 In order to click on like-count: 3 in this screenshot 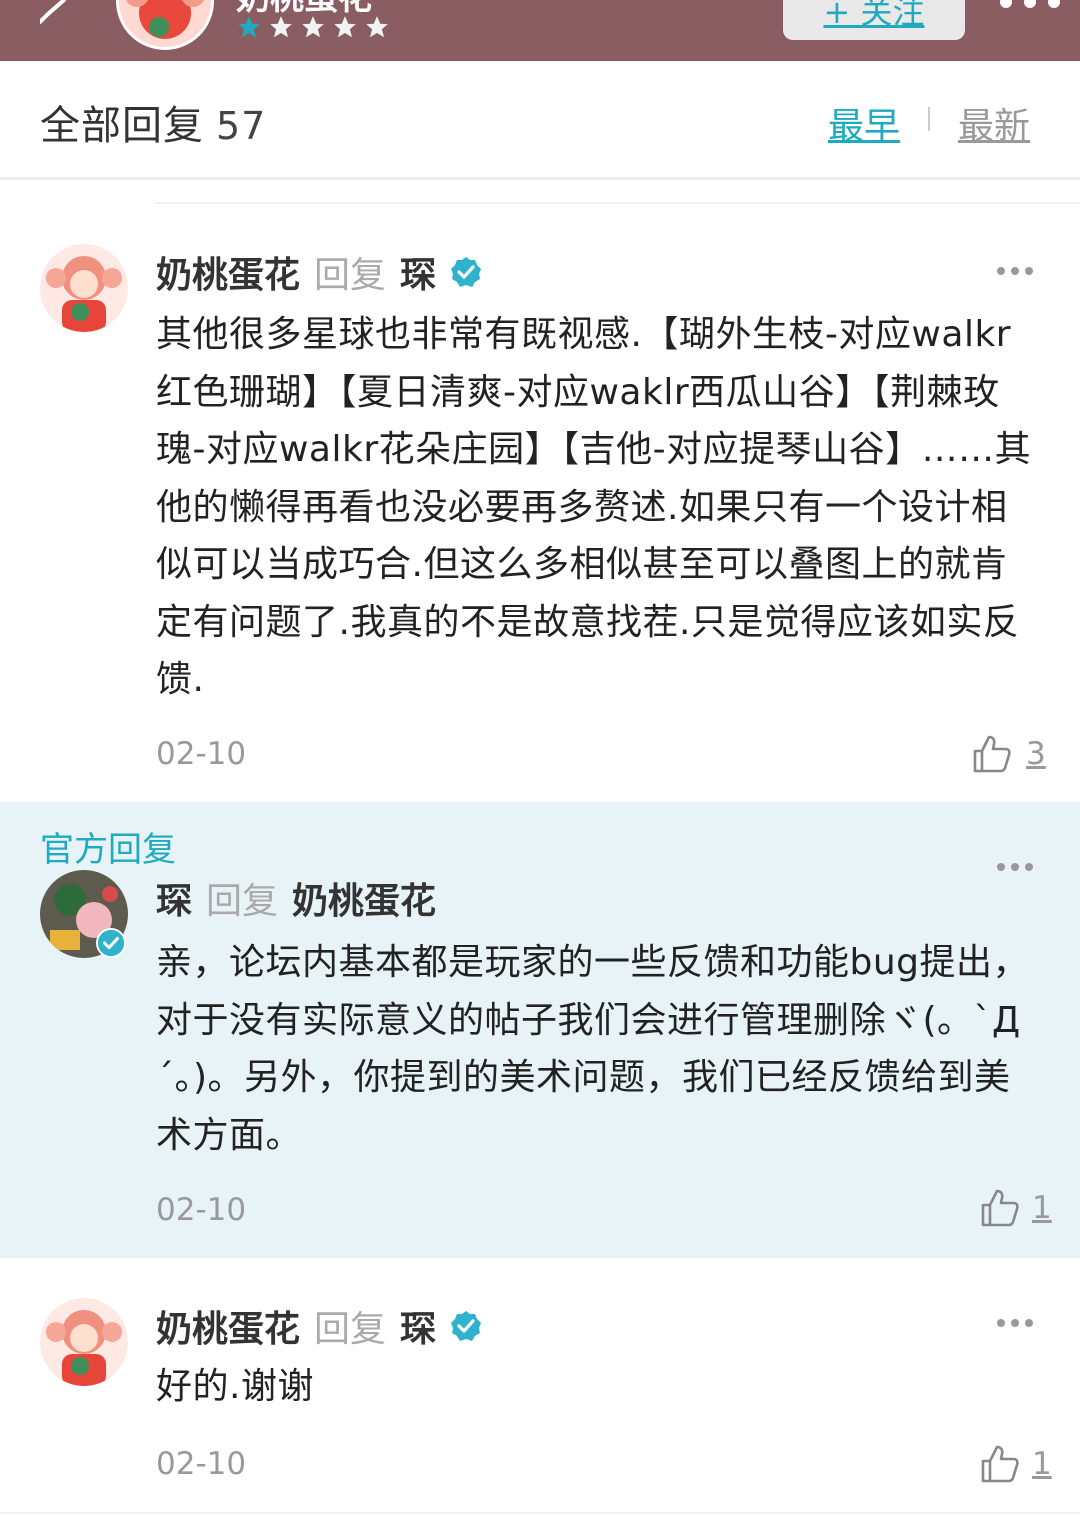, I will do `click(1036, 754)`.